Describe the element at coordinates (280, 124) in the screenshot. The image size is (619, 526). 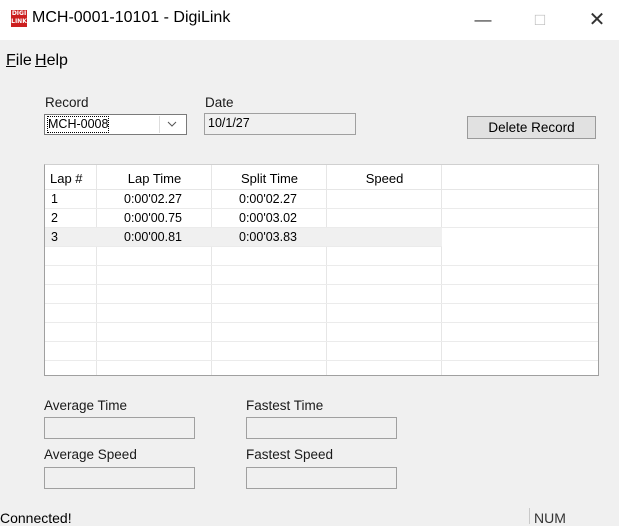
I see `date-field: 10/1/27` at that location.